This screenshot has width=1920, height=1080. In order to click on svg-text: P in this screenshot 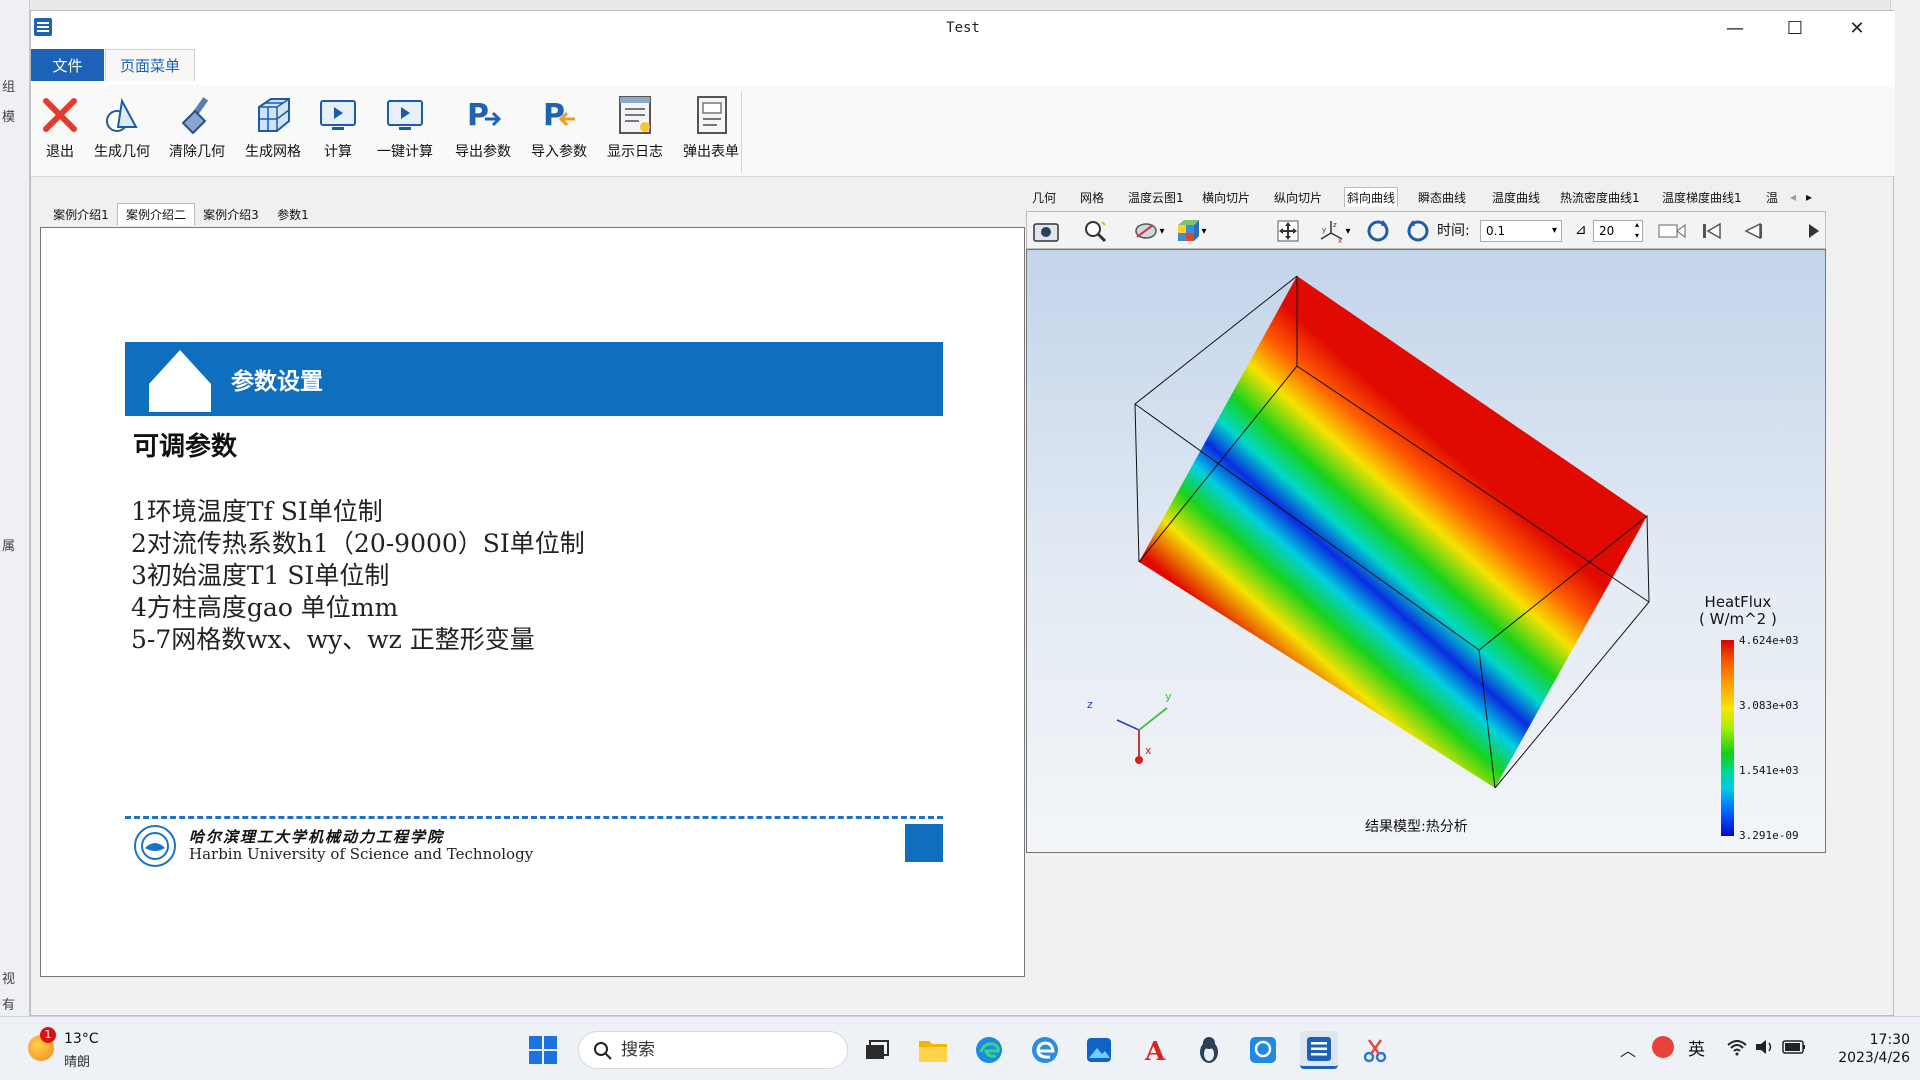, I will do `click(554, 115)`.